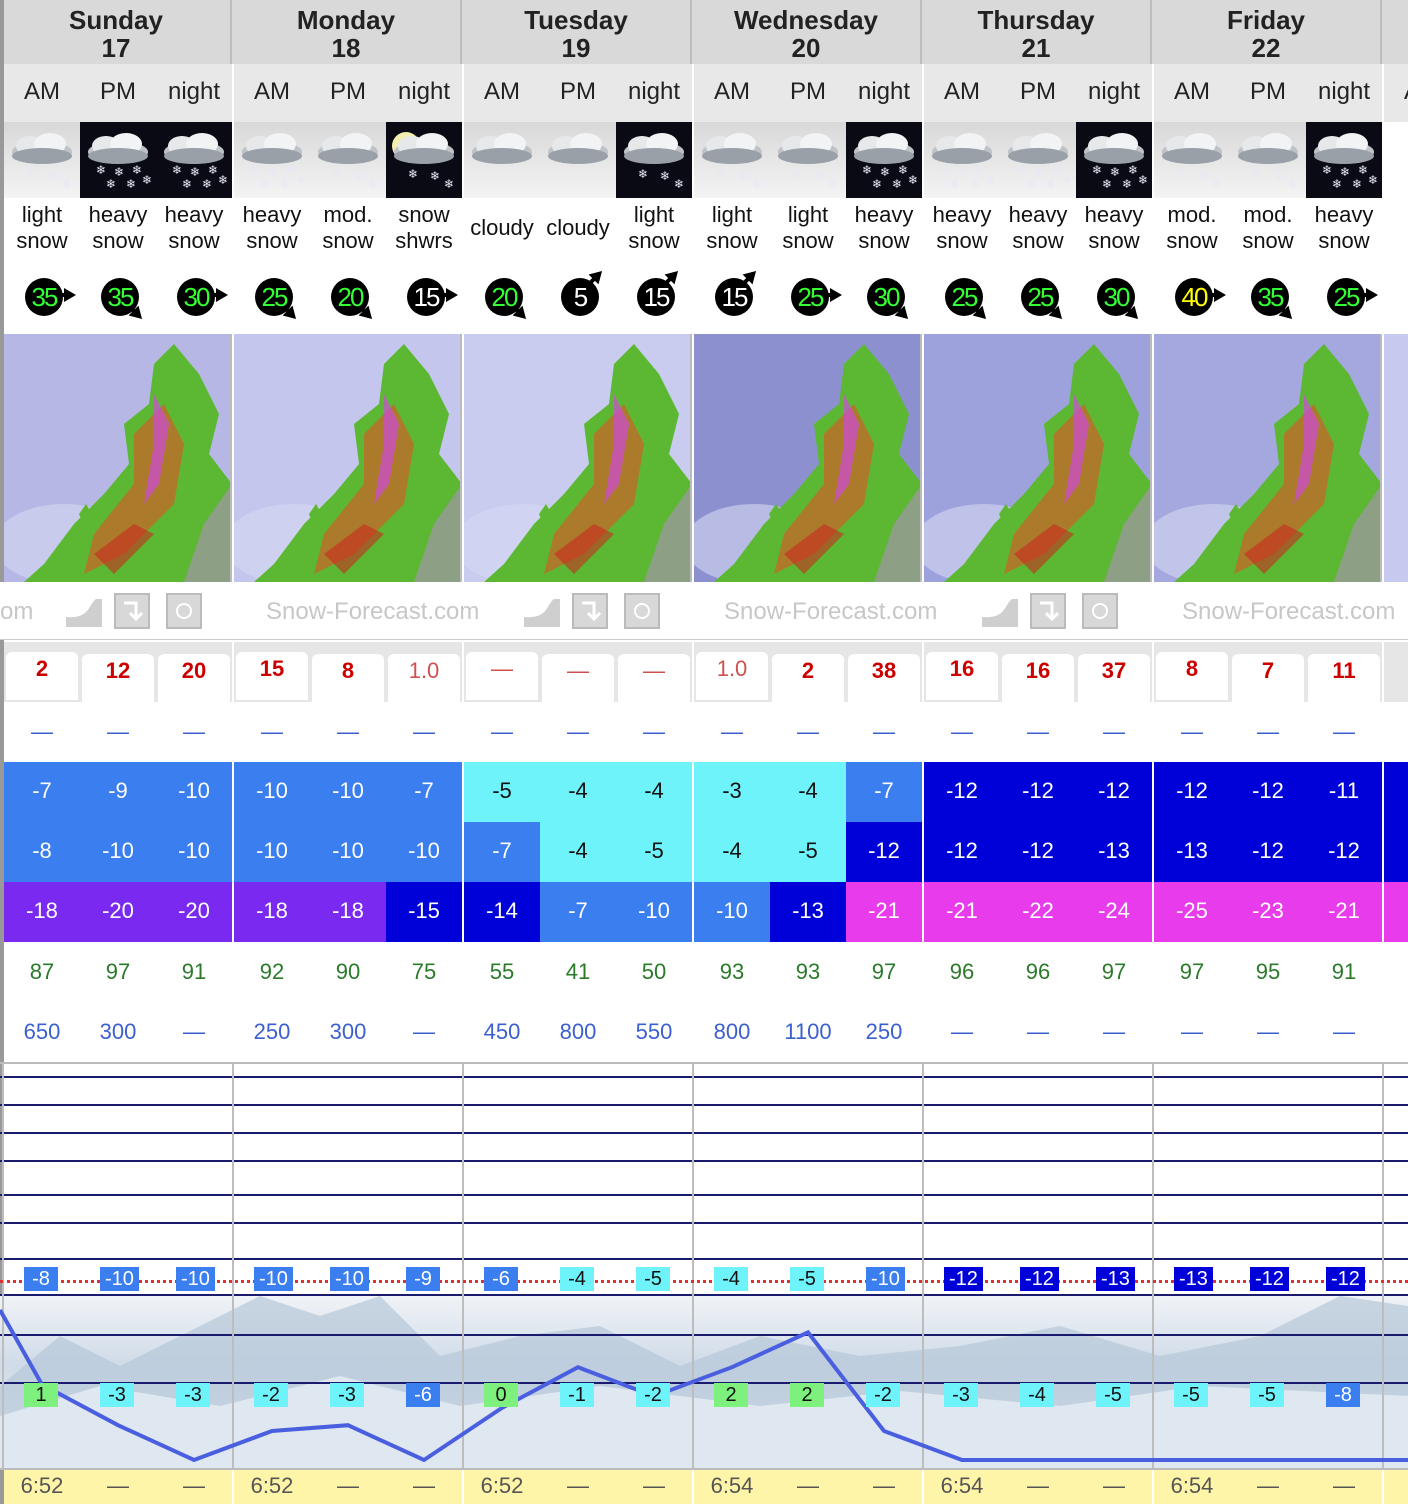 The height and width of the screenshot is (1504, 1408). What do you see at coordinates (501, 1395) in the screenshot?
I see `base-temp-badge: 0` at bounding box center [501, 1395].